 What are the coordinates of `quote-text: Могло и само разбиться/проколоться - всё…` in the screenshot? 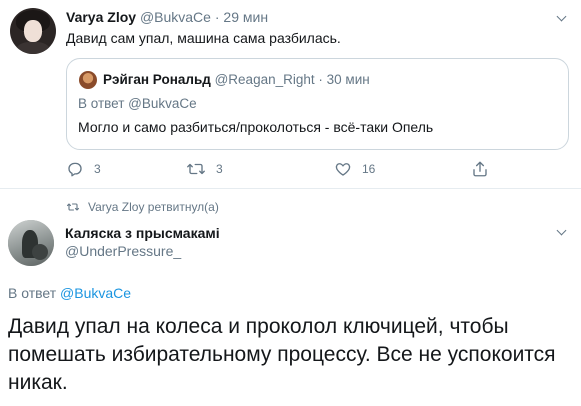 It's located at (256, 127).